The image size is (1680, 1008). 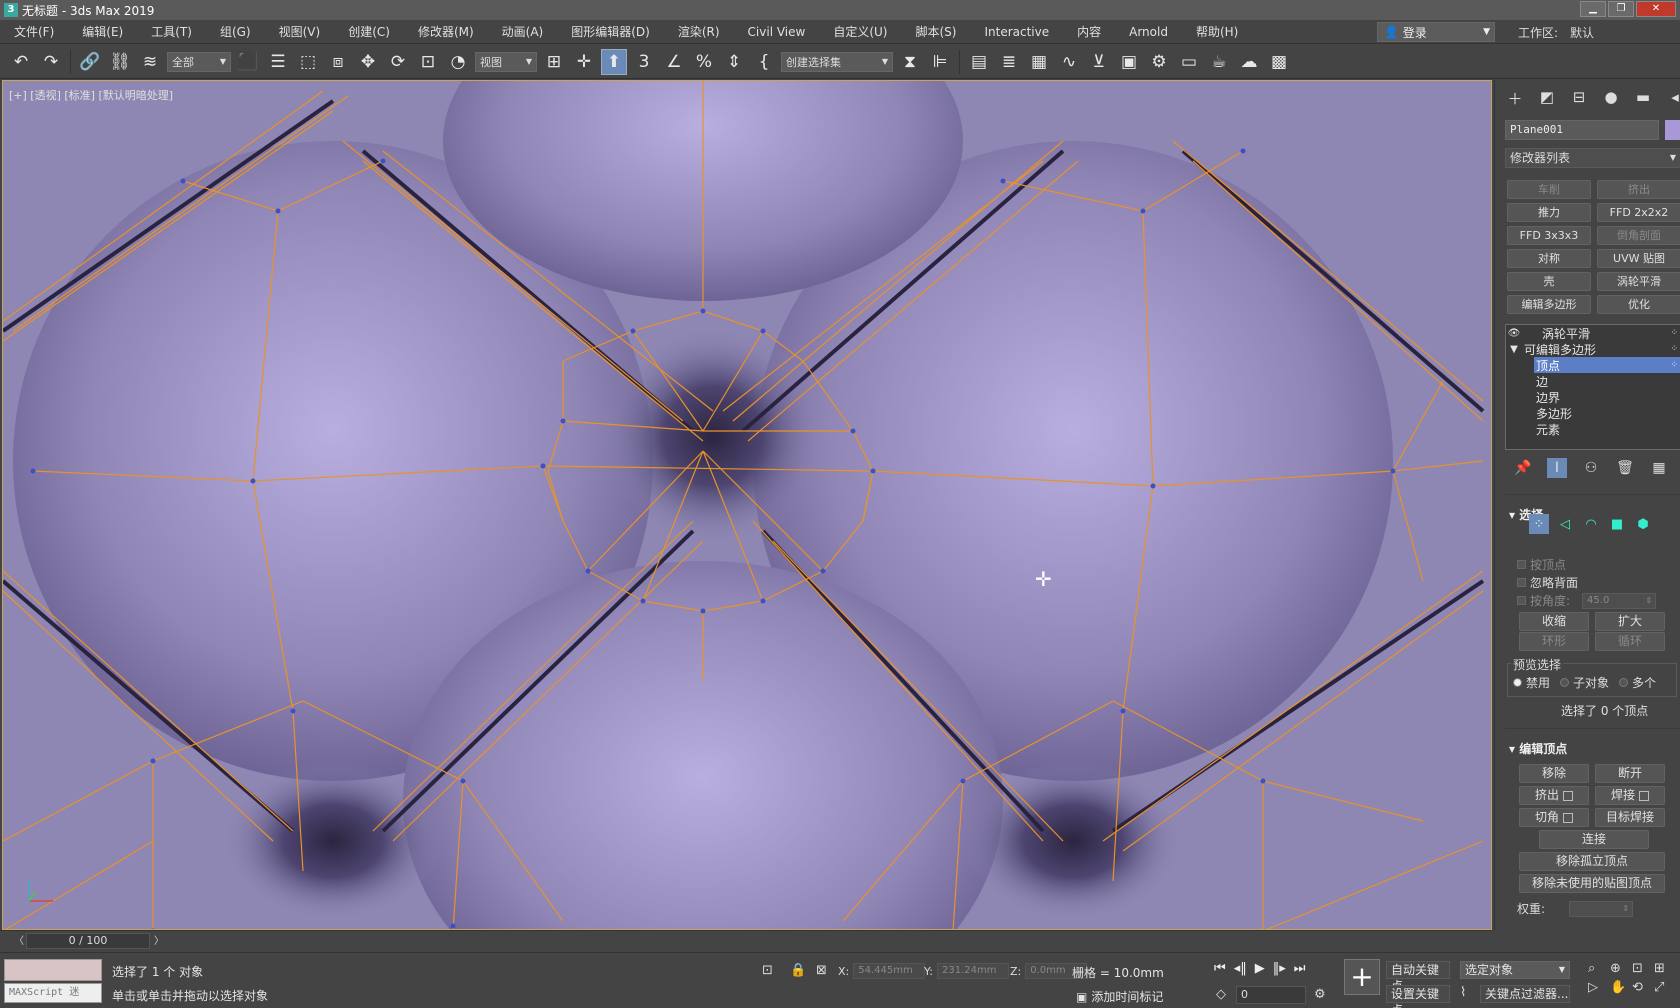 What do you see at coordinates (704, 62) in the screenshot?
I see `percent-snap-icon: %` at bounding box center [704, 62].